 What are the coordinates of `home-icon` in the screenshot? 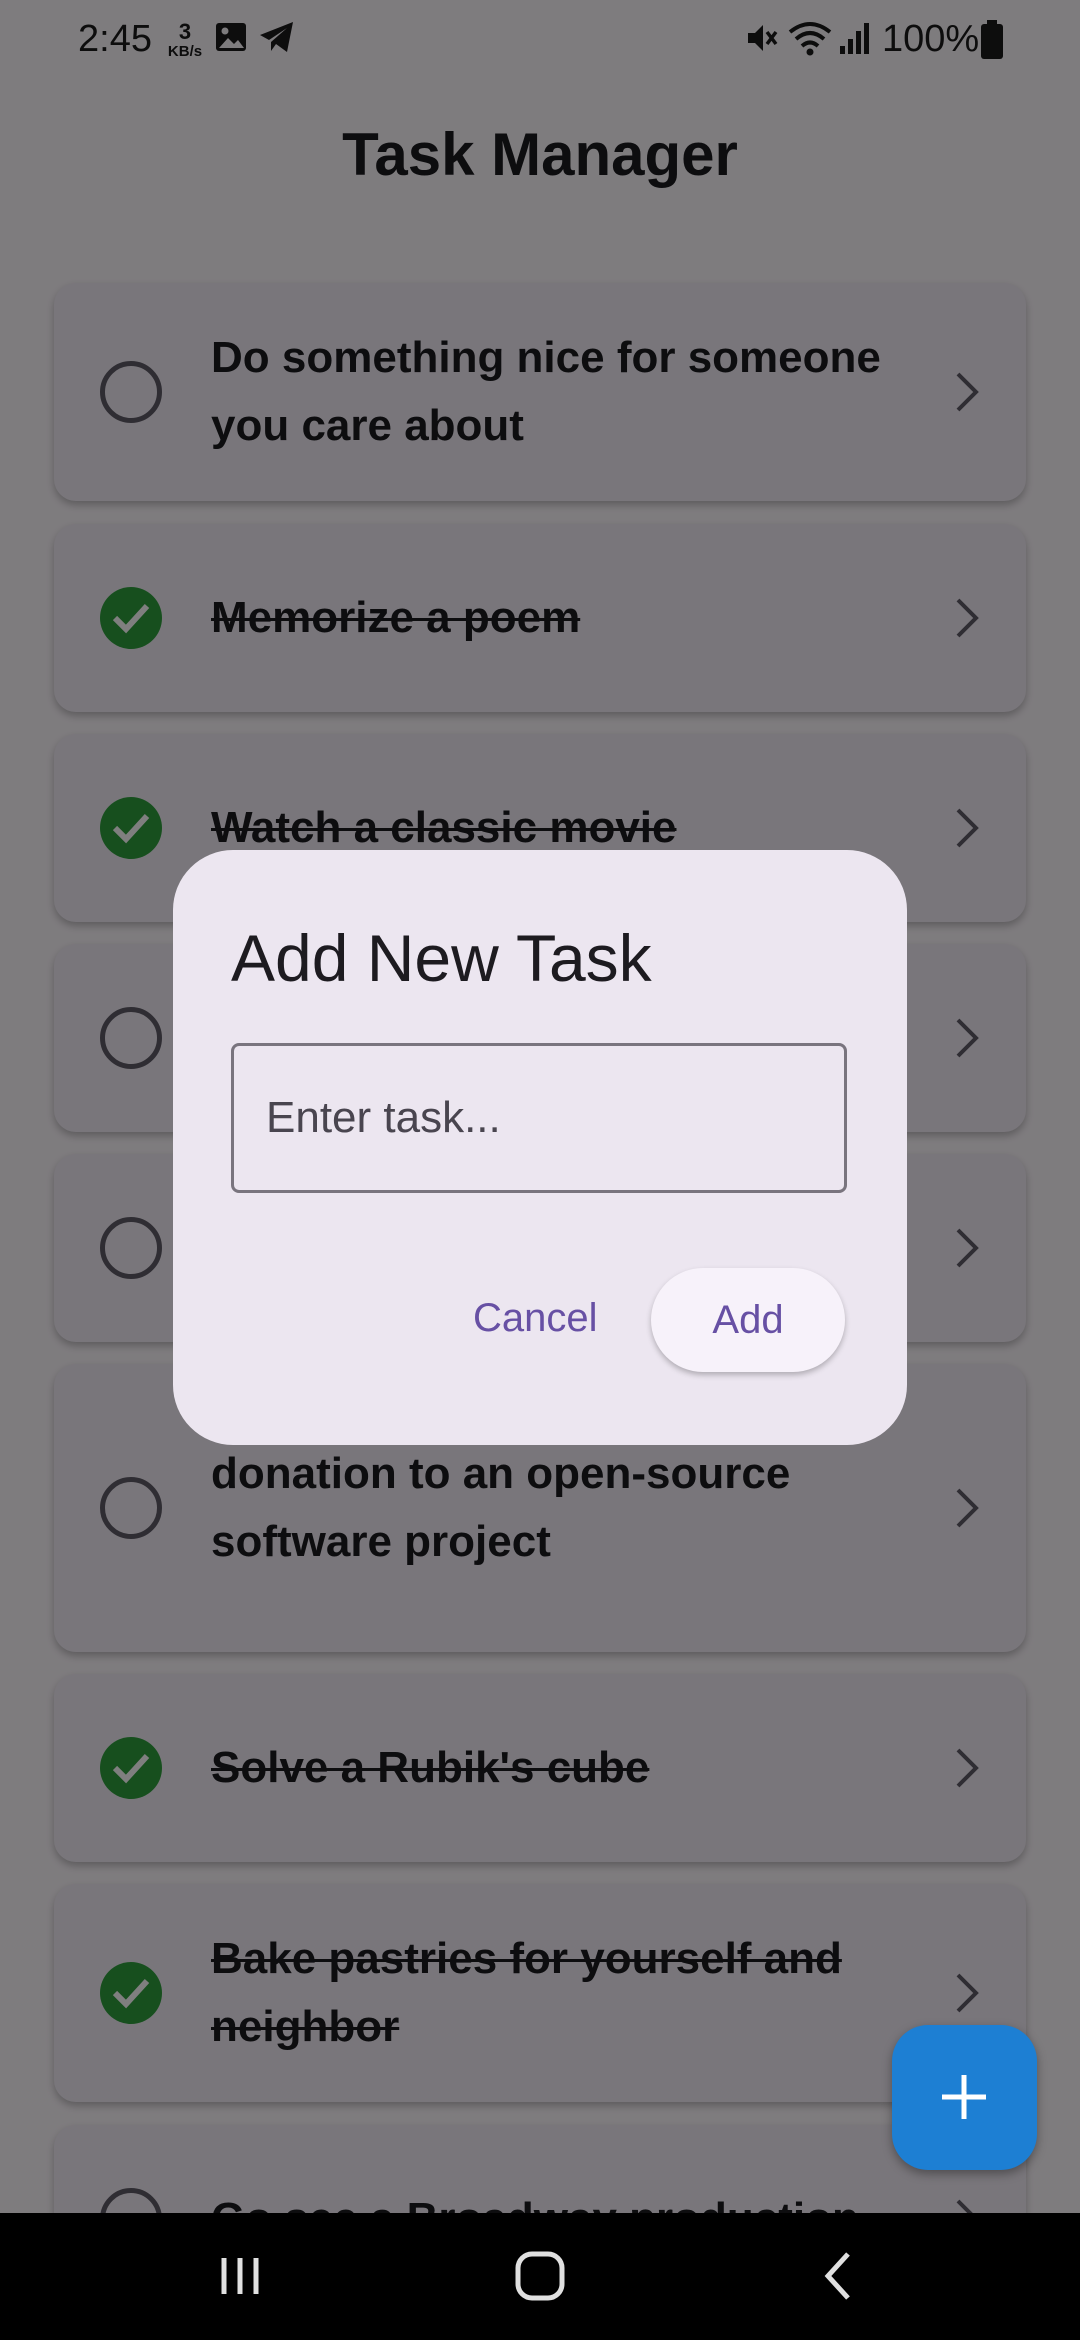 It's located at (540, 2276).